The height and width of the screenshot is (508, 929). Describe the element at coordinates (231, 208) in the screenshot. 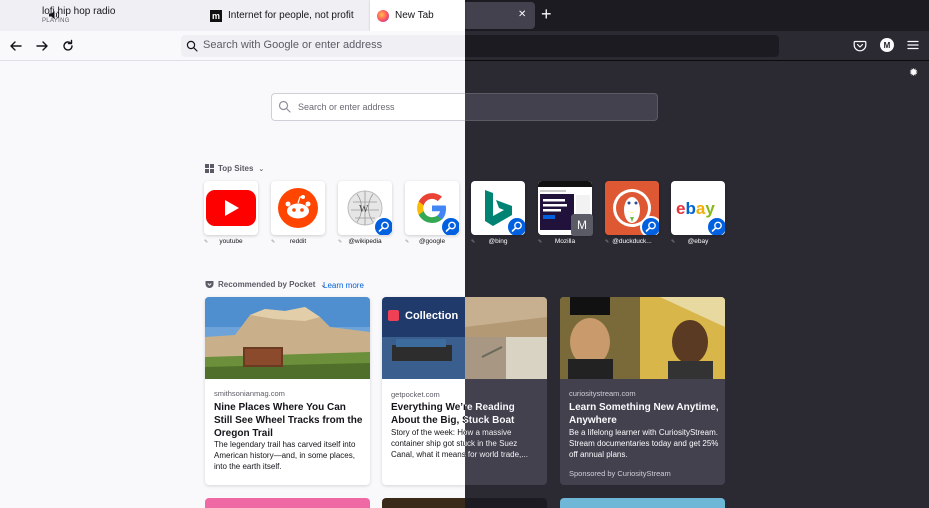

I see `youtube-icon` at that location.